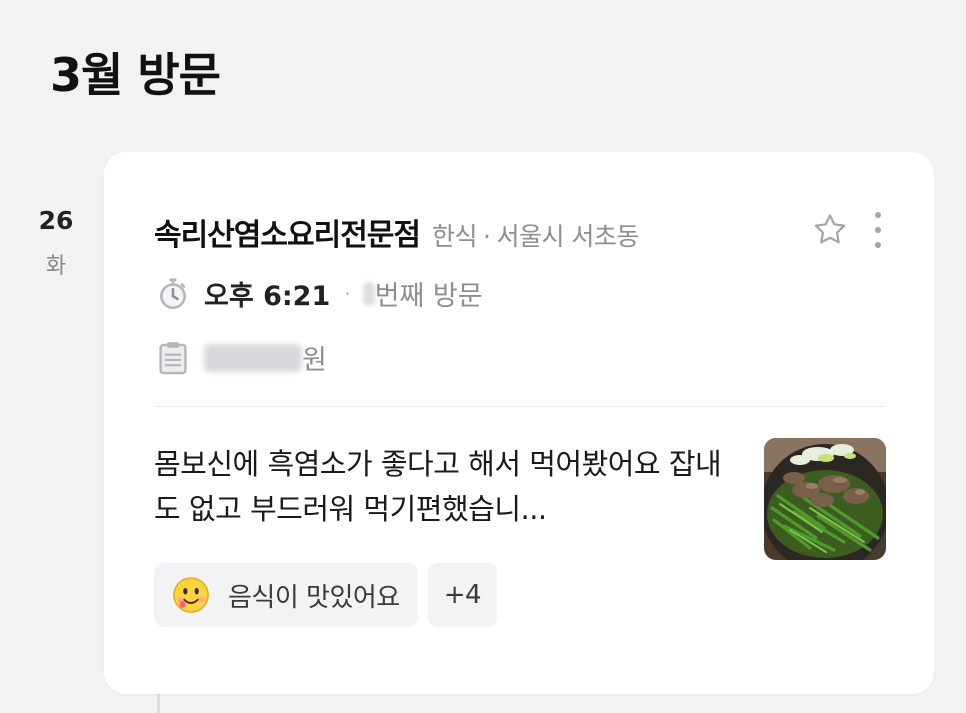 The height and width of the screenshot is (713, 966). I want to click on place-meta: 한식 · 서울시 서초동, so click(535, 235).